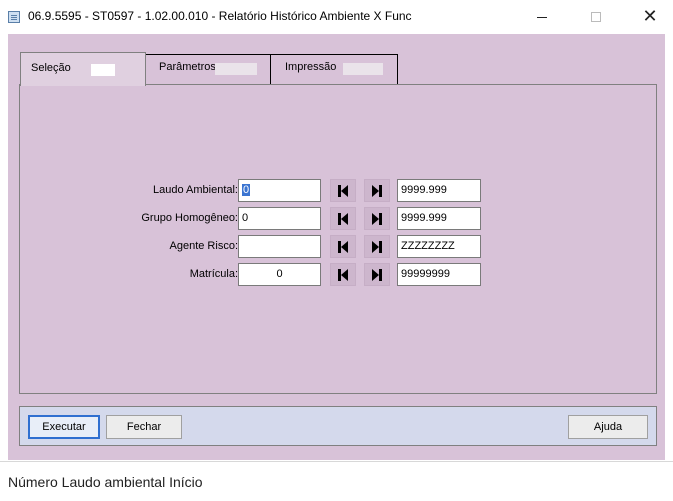 Image resolution: width=673 pixels, height=501 pixels. Describe the element at coordinates (203, 246) in the screenshot. I see `field-label: Agente Risco:` at that location.